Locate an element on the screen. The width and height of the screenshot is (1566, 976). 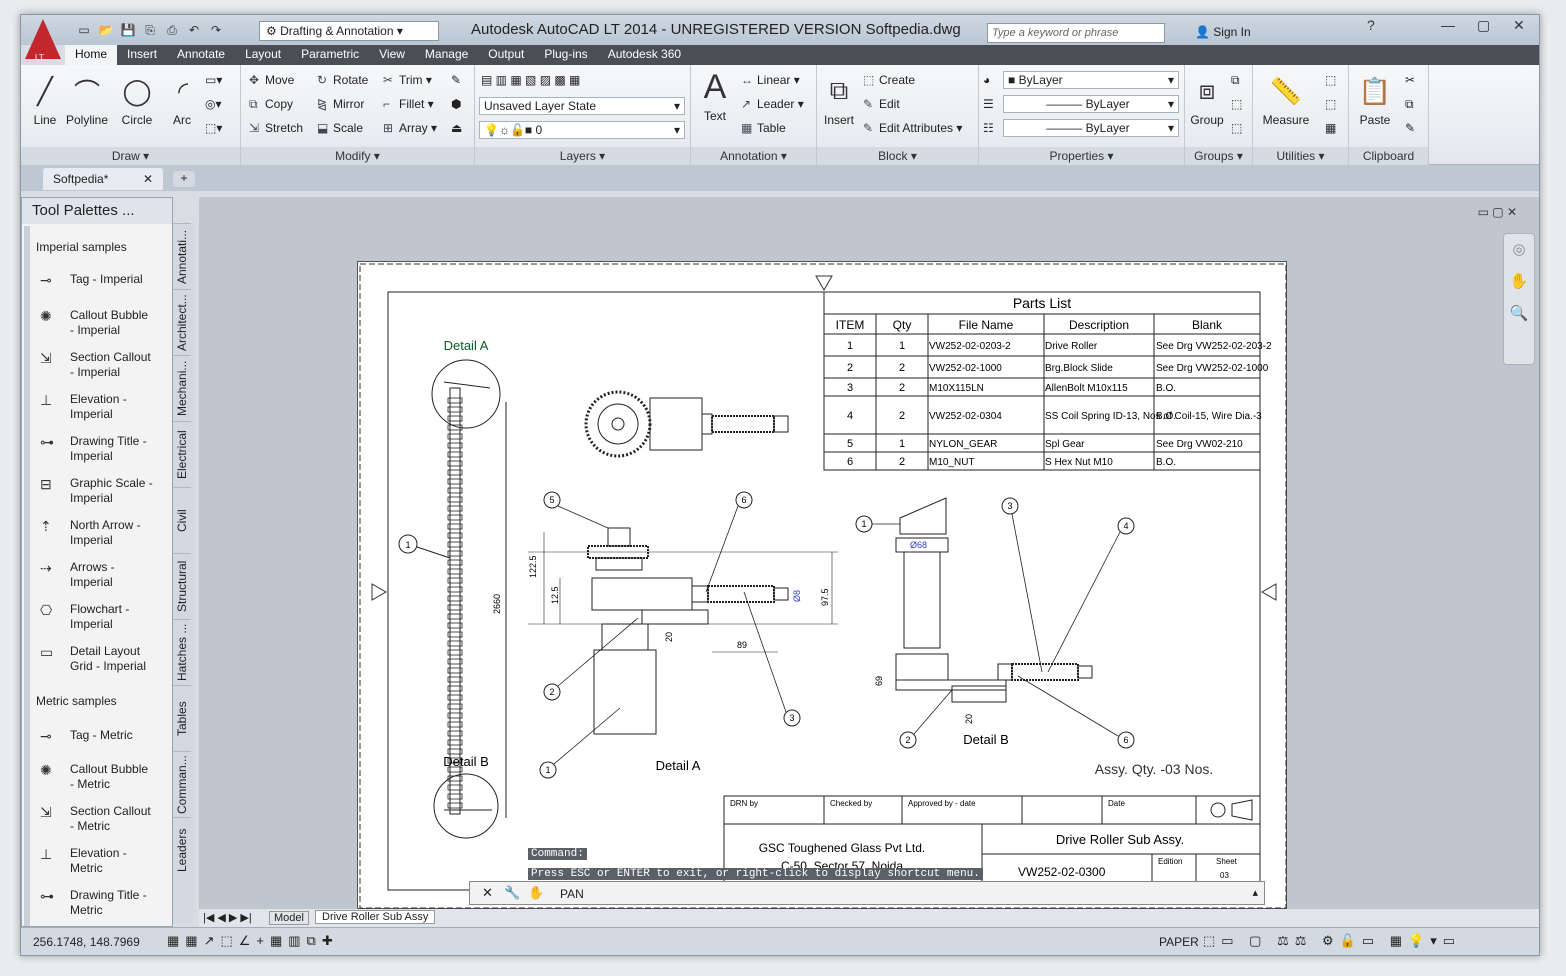
text-button: A Text is located at coordinates (715, 96).